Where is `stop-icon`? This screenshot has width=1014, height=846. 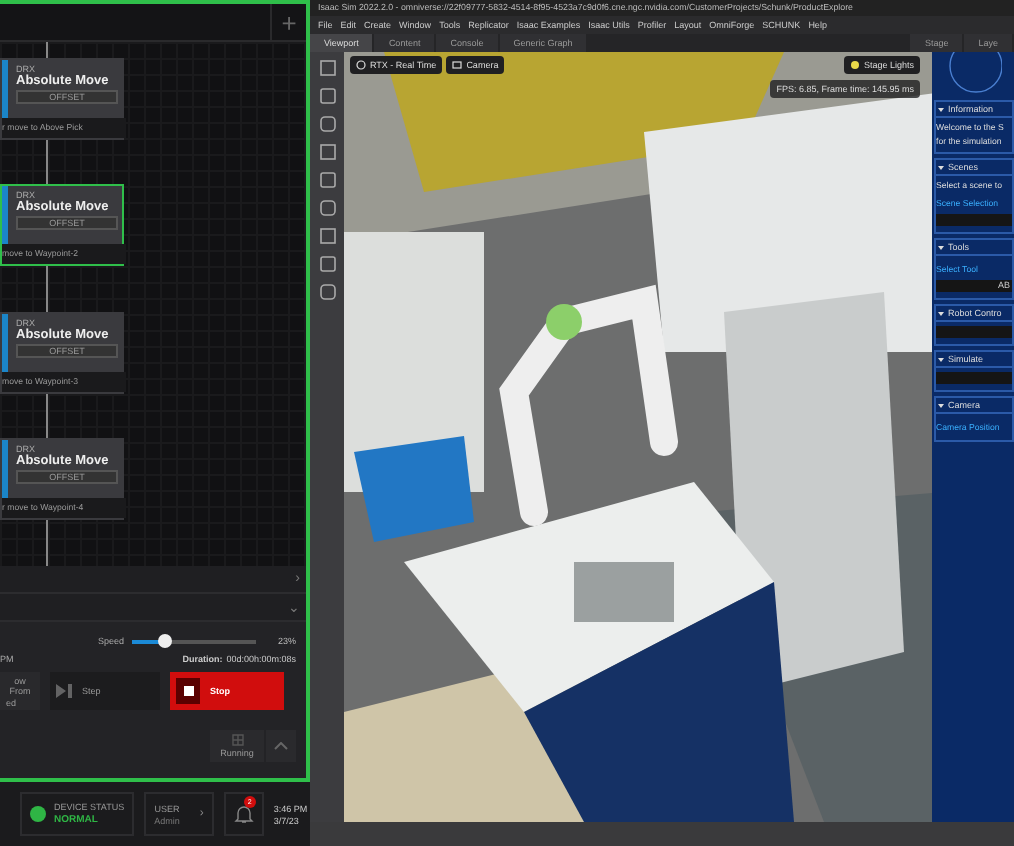 stop-icon is located at coordinates (188, 691).